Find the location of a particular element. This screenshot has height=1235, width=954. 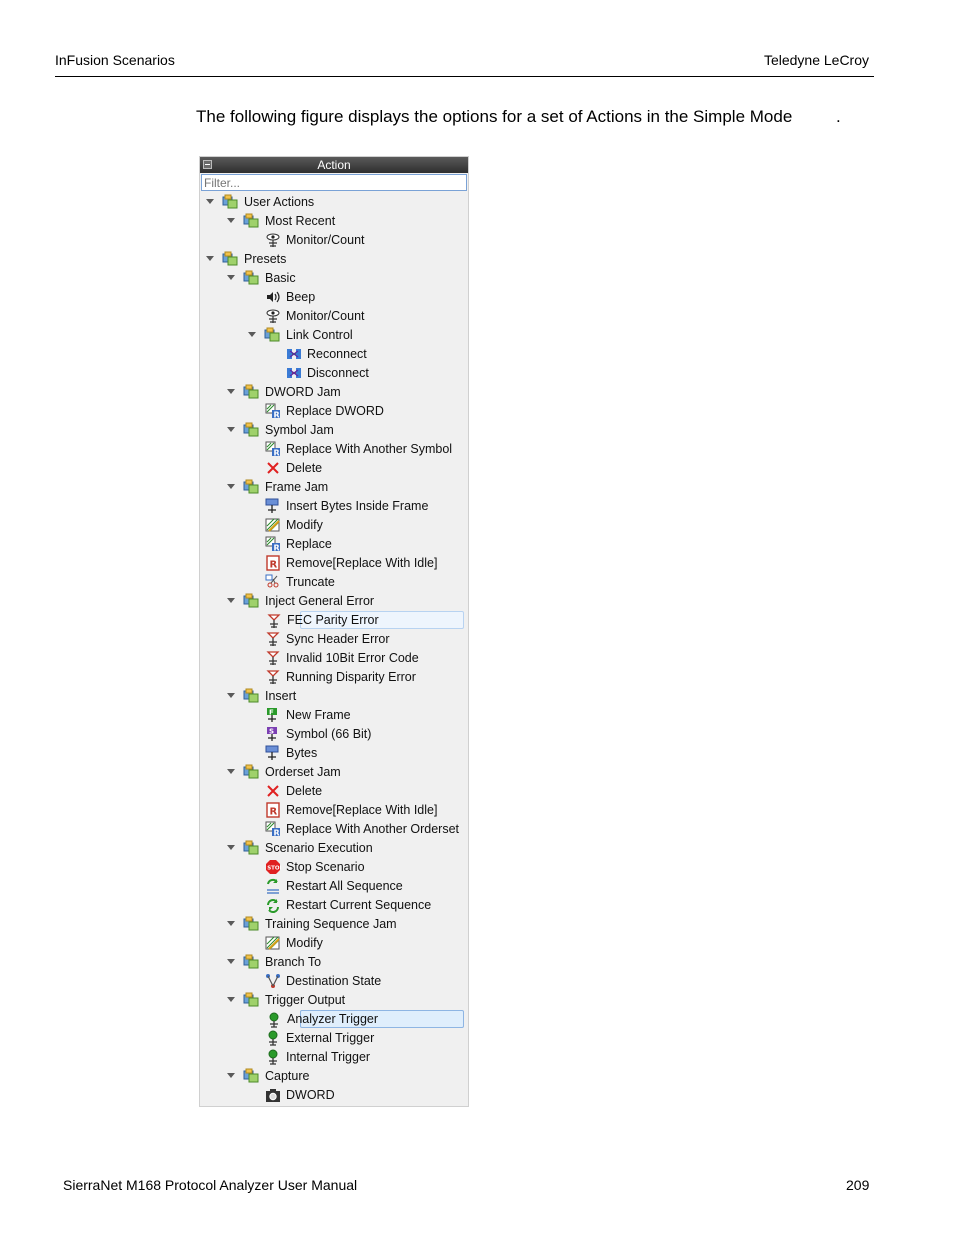

tree-group: Inject General Error is located at coordinates (334, 601).